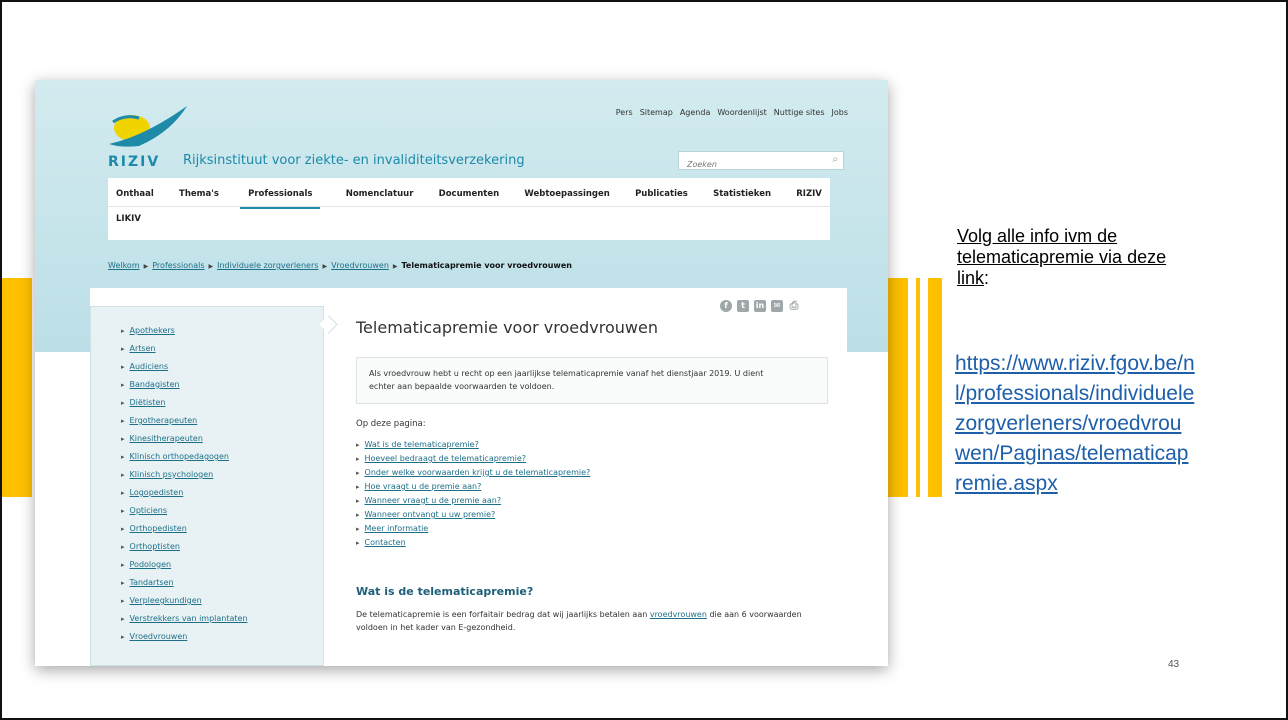  What do you see at coordinates (222, 529) in the screenshot?
I see `sidebar-item-orthopedisten: Orthopedisten` at bounding box center [222, 529].